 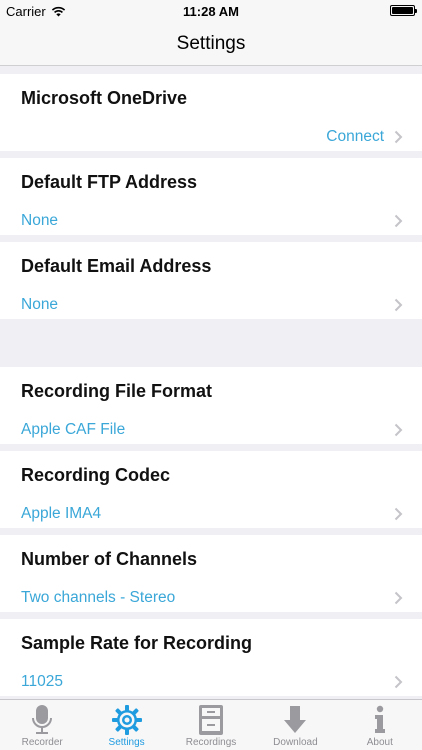 I want to click on status-time: 11:28 AM, so click(x=211, y=11).